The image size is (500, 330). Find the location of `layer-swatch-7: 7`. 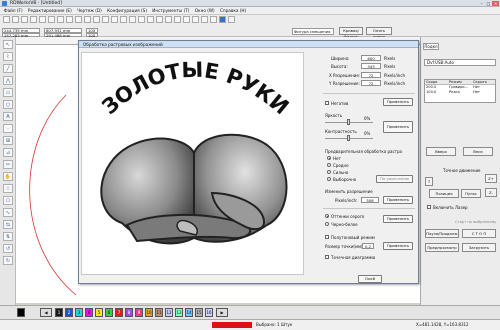

layer-swatch-7: 7 is located at coordinates (119, 312).